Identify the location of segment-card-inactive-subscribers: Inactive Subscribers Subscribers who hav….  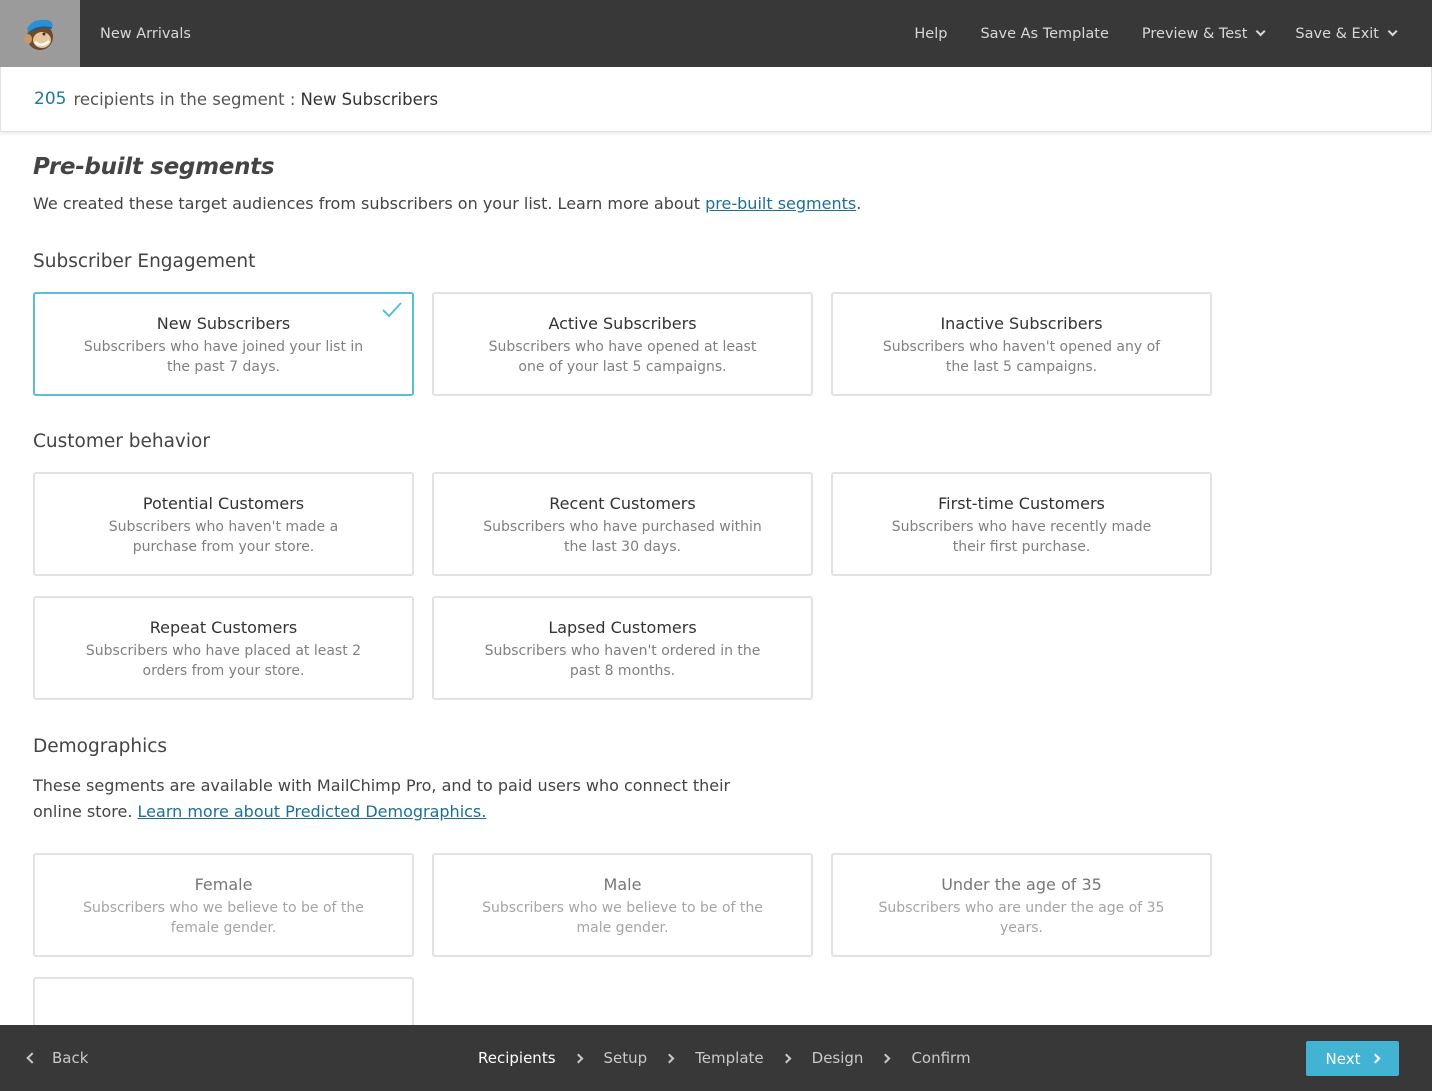
(1021, 344).